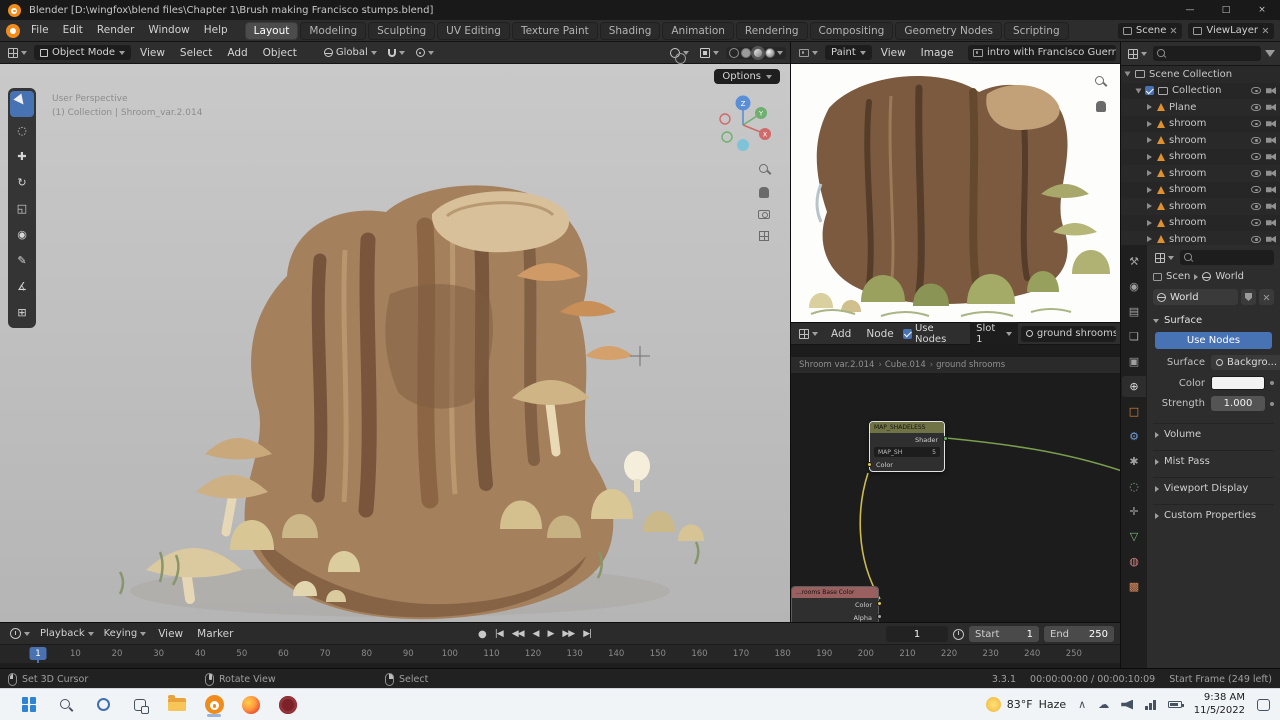  Describe the element at coordinates (280, 53) in the screenshot. I see `viewport-menu-object: Object` at that location.